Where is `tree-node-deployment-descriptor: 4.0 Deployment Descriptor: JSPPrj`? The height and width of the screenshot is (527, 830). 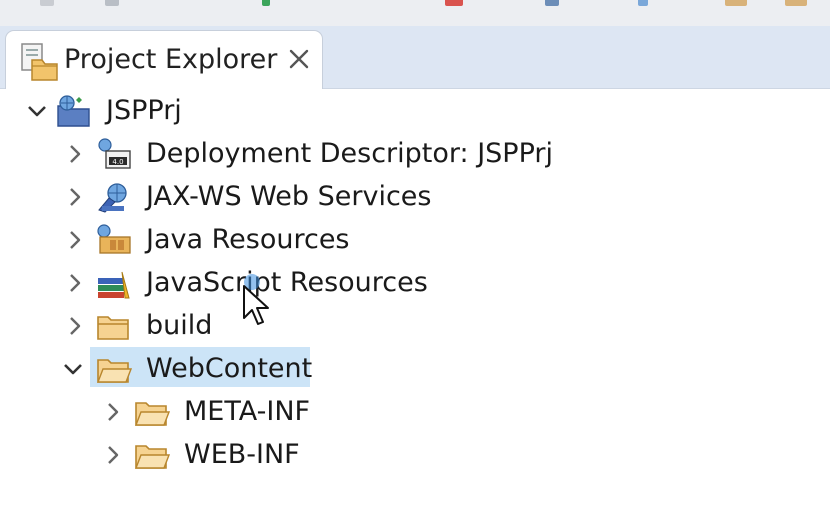 tree-node-deployment-descriptor: 4.0 Deployment Descriptor: JSPPrj is located at coordinates (415, 154).